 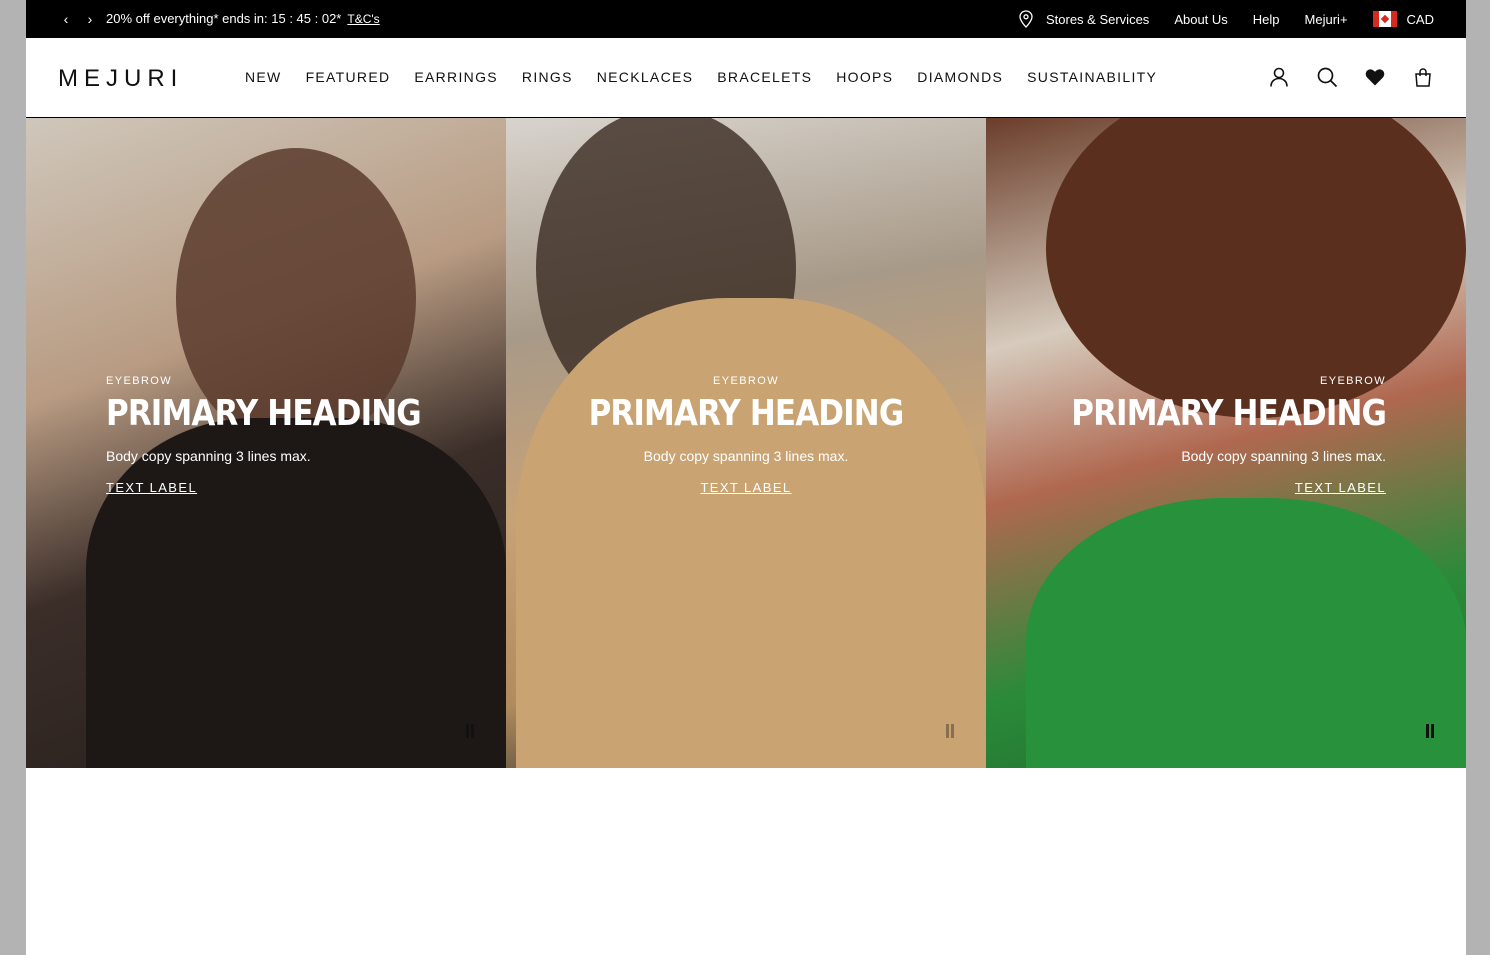 What do you see at coordinates (1266, 19) in the screenshot?
I see `help-link: Help` at bounding box center [1266, 19].